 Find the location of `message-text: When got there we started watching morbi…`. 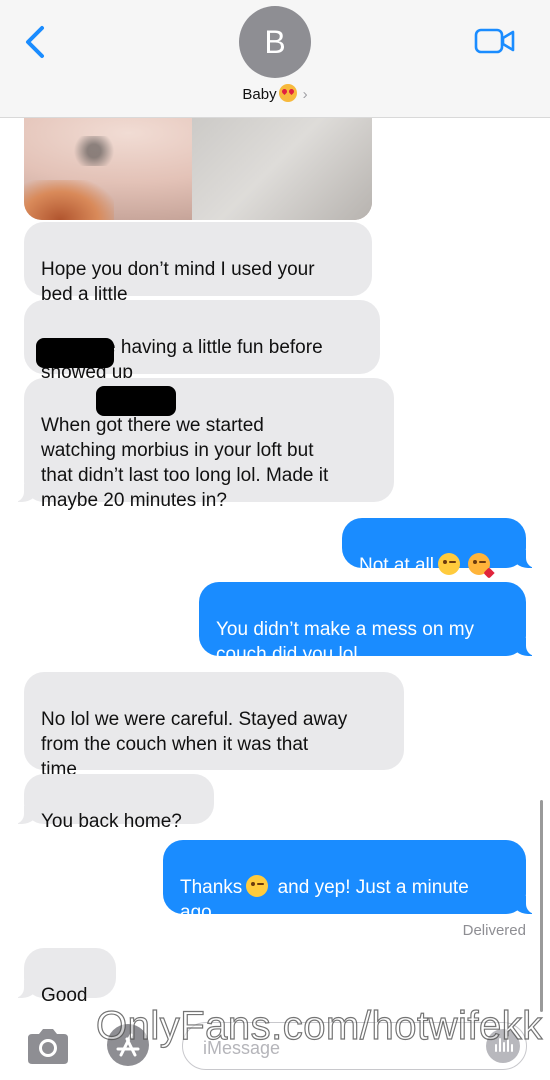

message-text: When got there we started watching morbi… is located at coordinates (185, 463).